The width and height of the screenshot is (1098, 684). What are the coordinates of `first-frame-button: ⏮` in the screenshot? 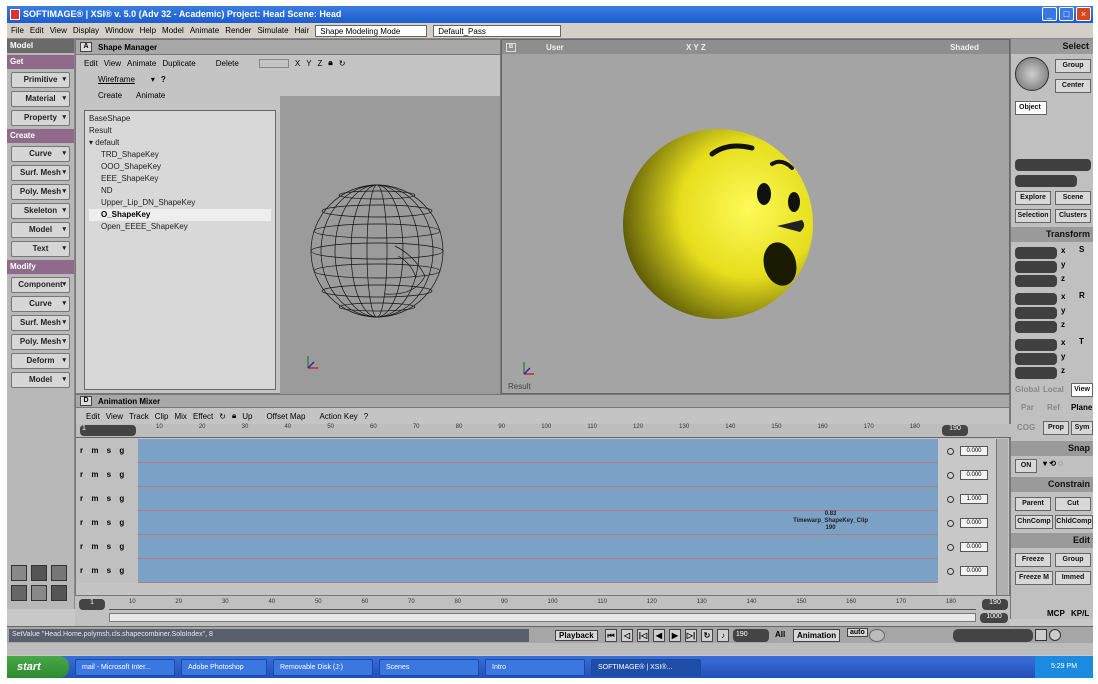 It's located at (611, 635).